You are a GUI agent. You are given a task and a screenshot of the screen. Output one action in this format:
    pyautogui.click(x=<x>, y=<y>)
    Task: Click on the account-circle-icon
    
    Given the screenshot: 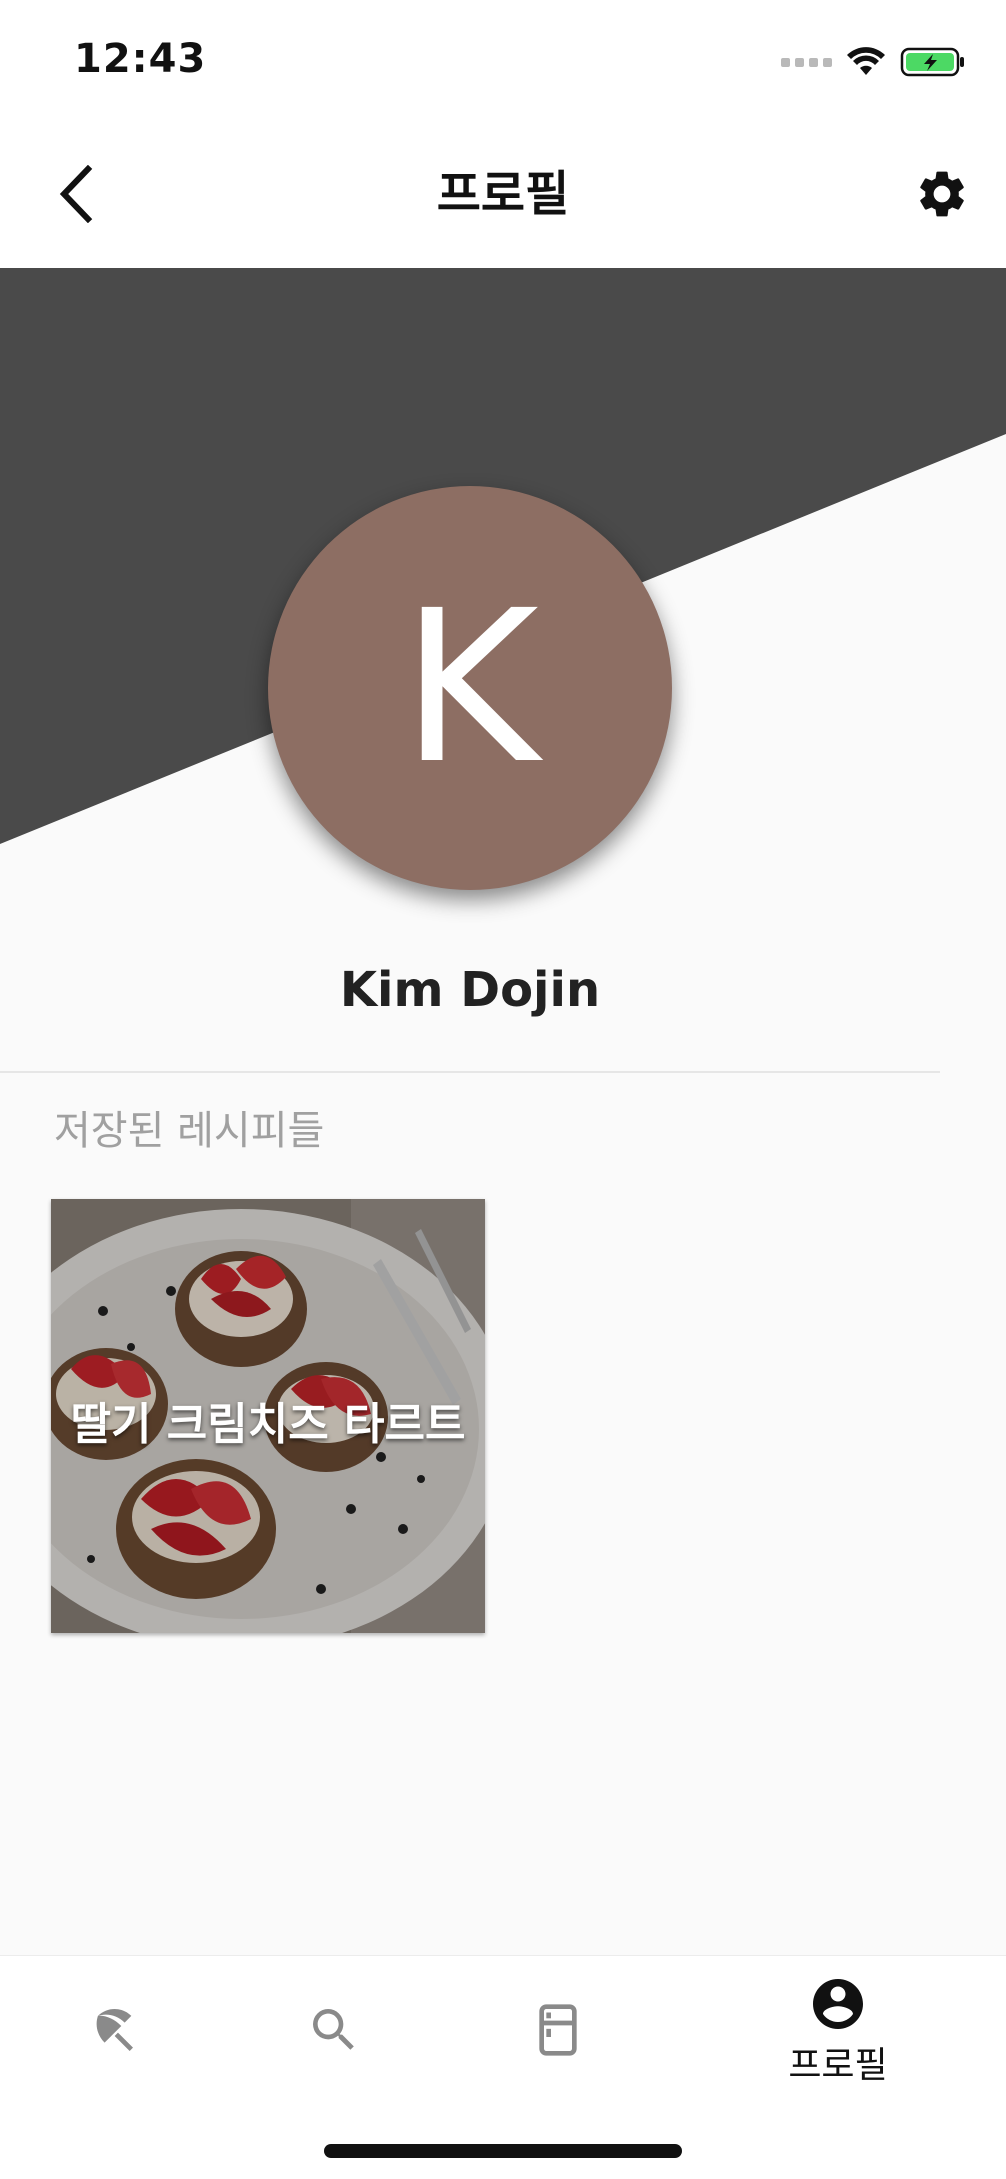 What is the action you would take?
    pyautogui.click(x=838, y=2004)
    